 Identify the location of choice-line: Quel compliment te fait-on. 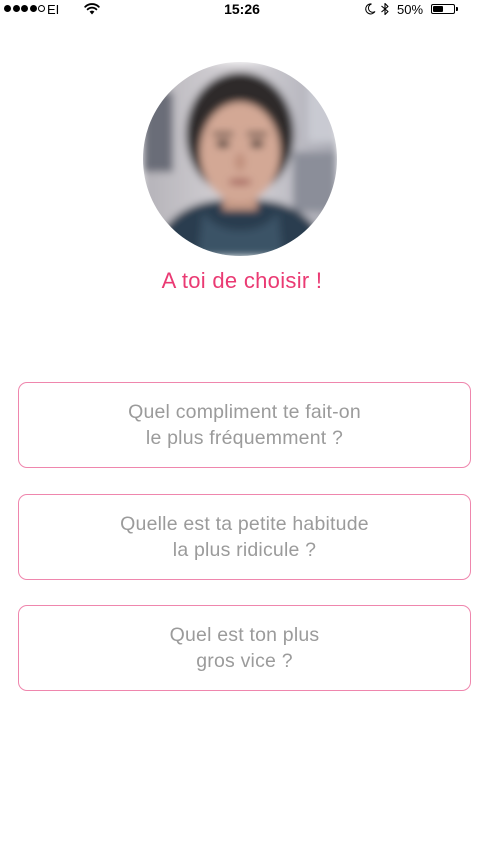
(244, 412).